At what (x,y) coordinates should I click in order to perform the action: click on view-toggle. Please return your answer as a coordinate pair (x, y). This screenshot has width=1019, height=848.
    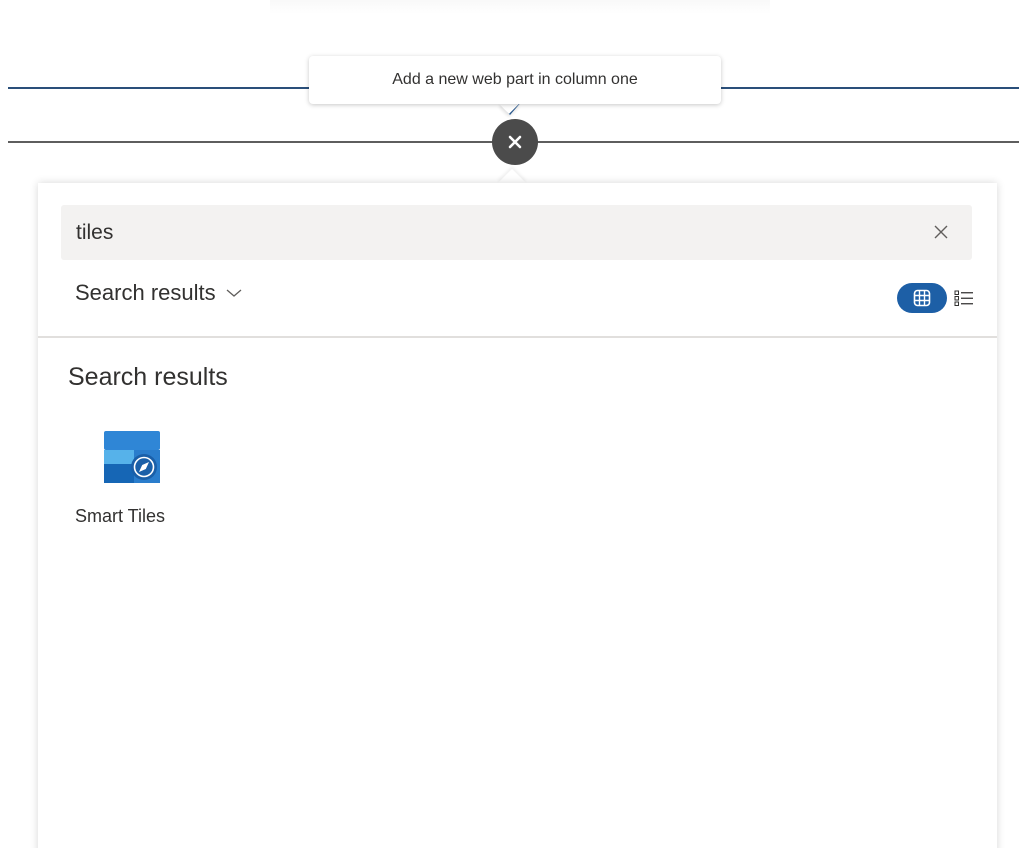
    Looking at the image, I should click on (936, 298).